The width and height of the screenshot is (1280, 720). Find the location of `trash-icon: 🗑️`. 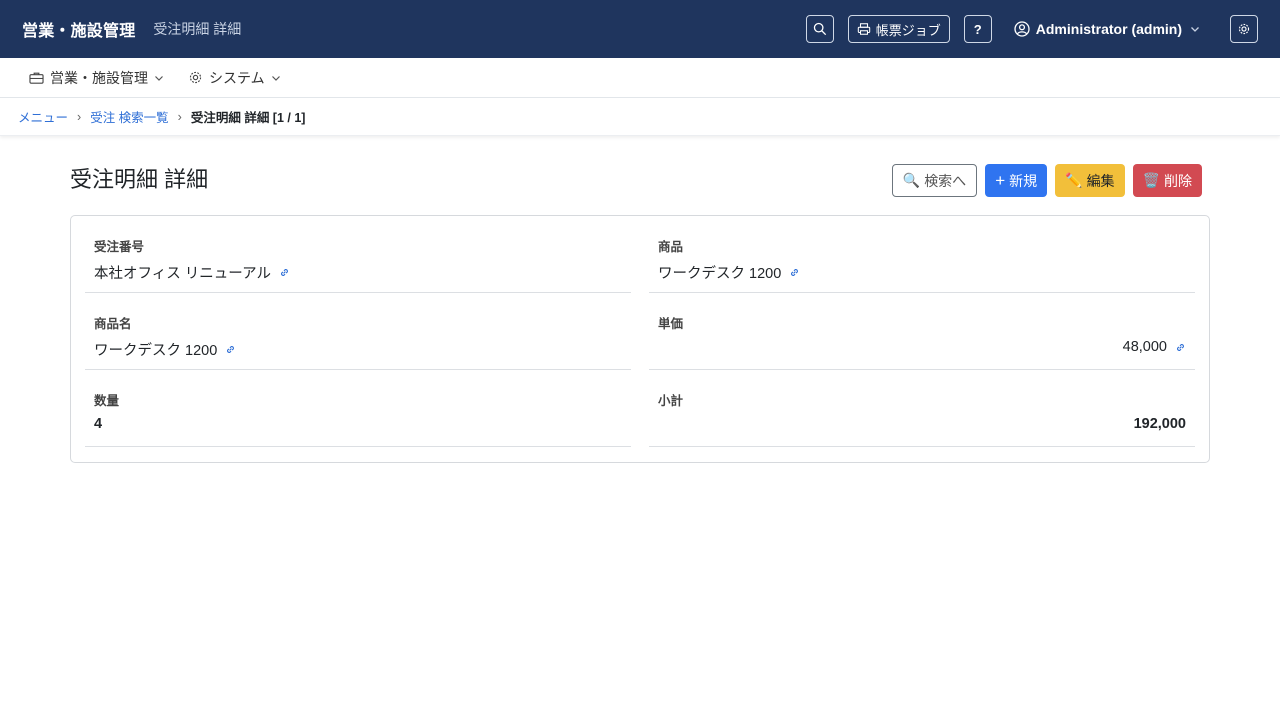

trash-icon: 🗑️ is located at coordinates (1151, 180).